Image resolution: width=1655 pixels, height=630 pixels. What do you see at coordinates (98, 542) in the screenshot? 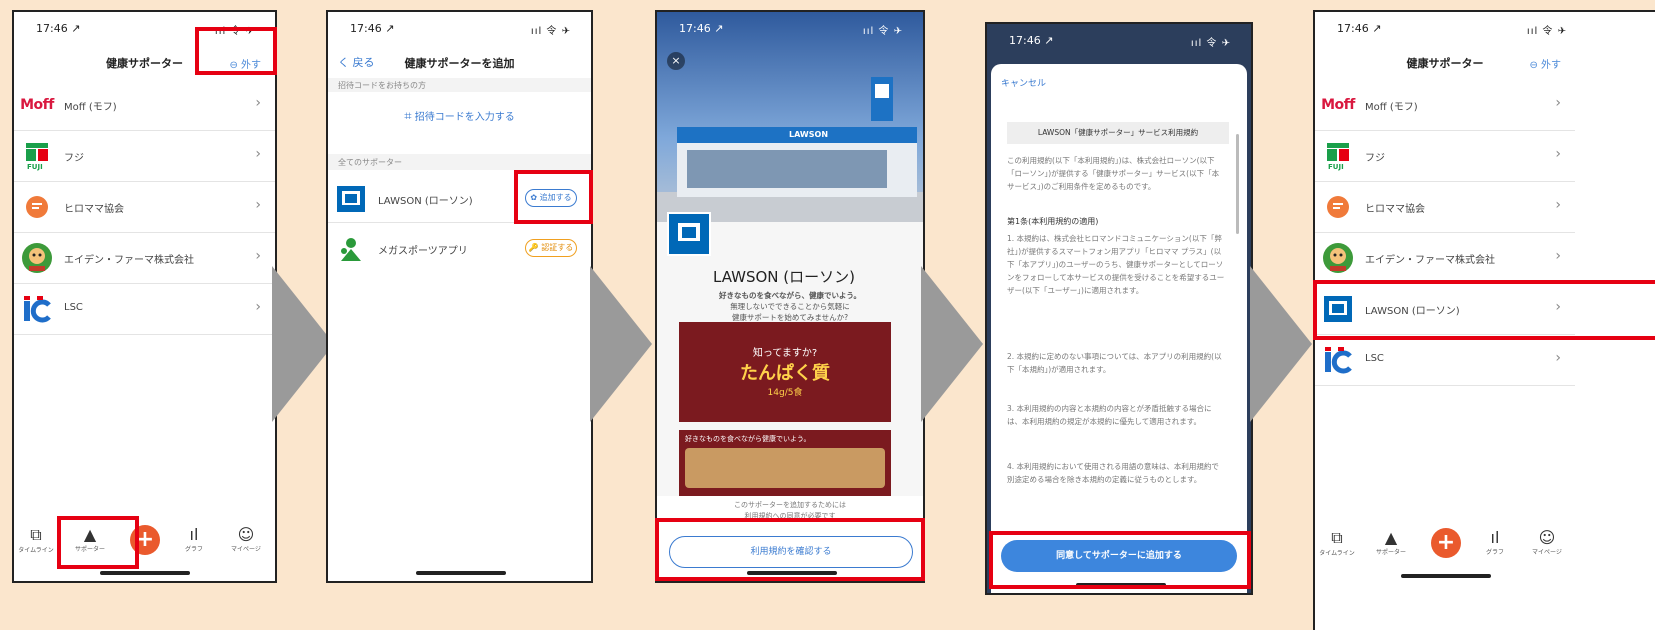
I see `highlight-supporter-tab` at bounding box center [98, 542].